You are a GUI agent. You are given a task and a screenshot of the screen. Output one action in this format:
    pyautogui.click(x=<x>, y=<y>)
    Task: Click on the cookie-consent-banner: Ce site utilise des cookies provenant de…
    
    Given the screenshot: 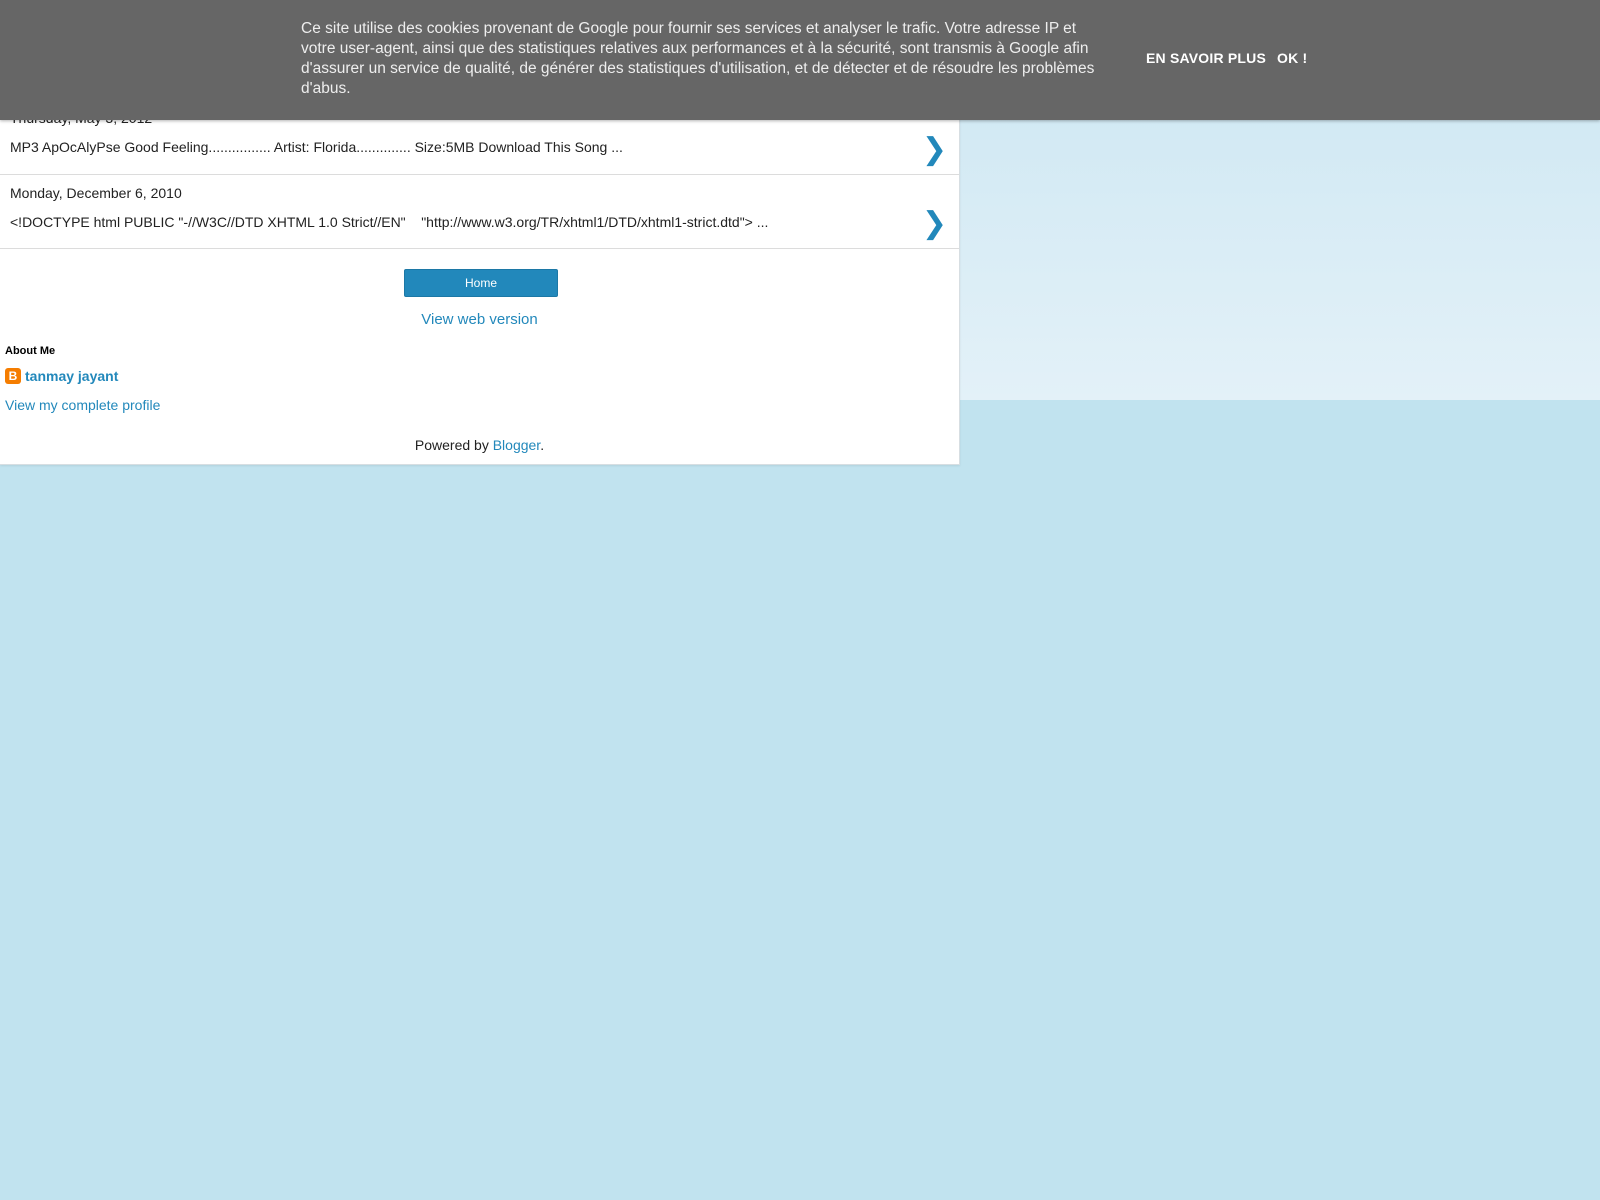 What is the action you would take?
    pyautogui.click(x=800, y=60)
    